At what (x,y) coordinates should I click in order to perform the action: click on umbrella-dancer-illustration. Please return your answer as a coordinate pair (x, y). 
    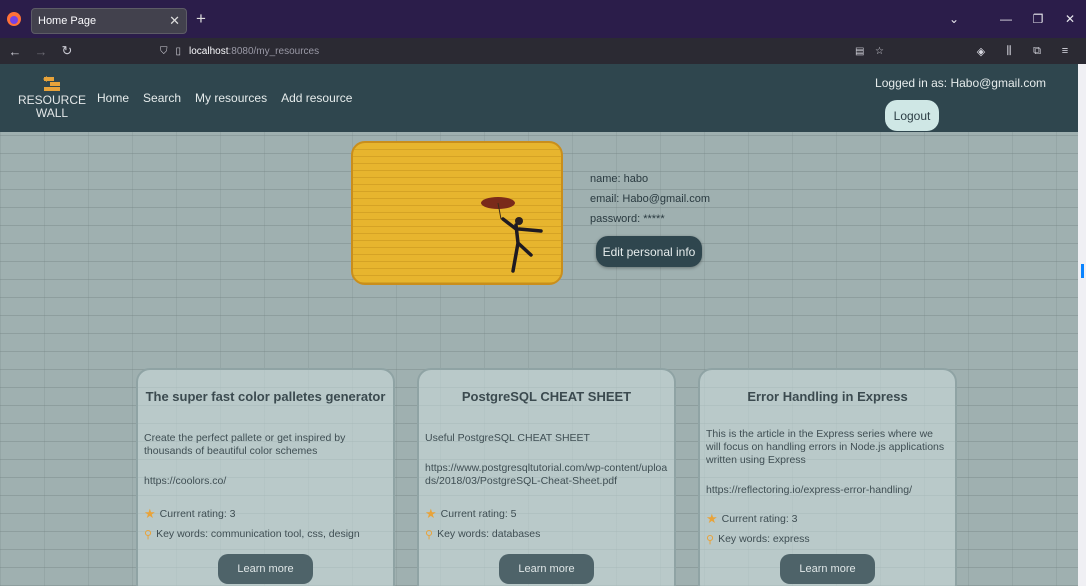
    Looking at the image, I should click on (512, 235).